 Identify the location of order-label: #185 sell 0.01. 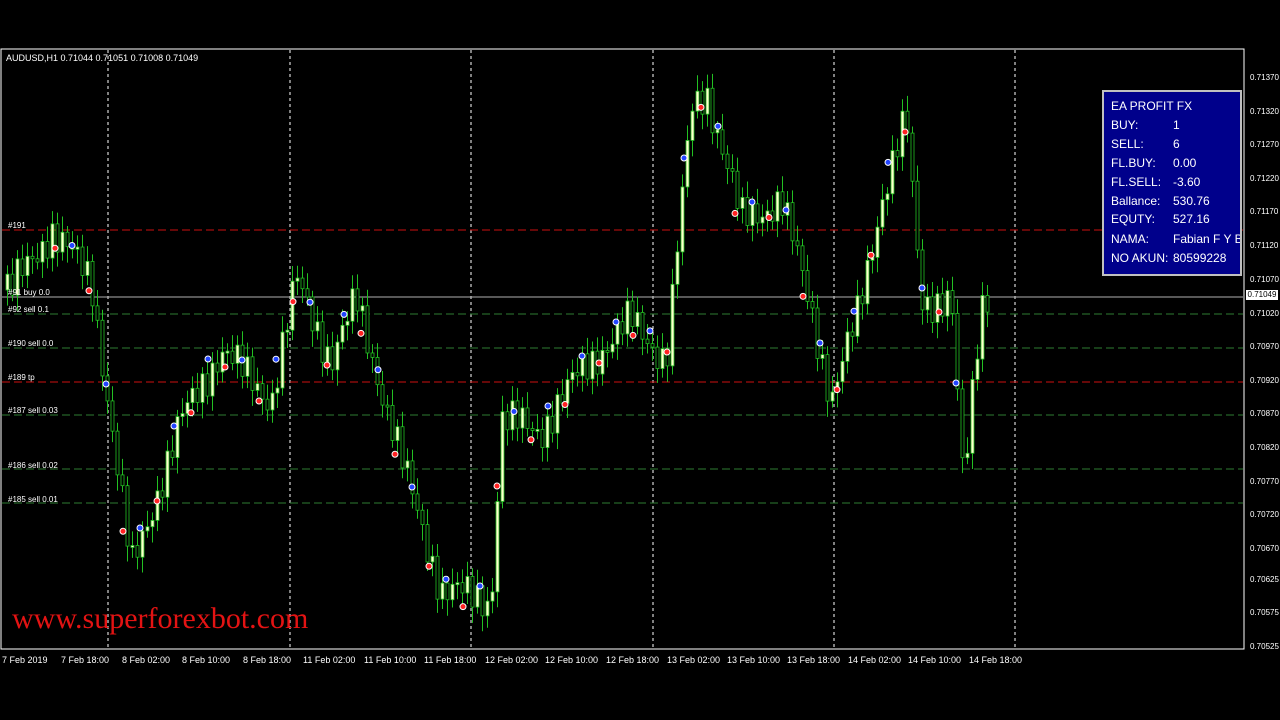
(33, 499).